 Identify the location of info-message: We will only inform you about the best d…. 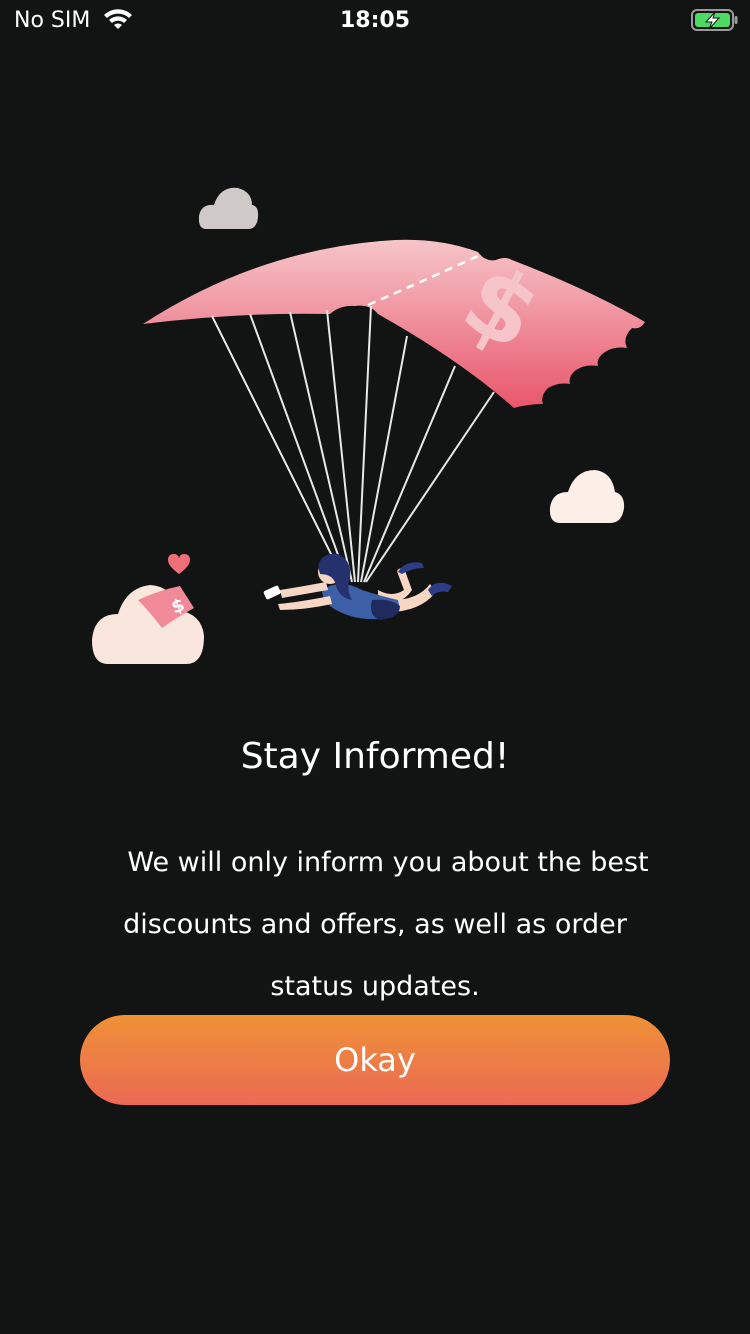
(386, 924).